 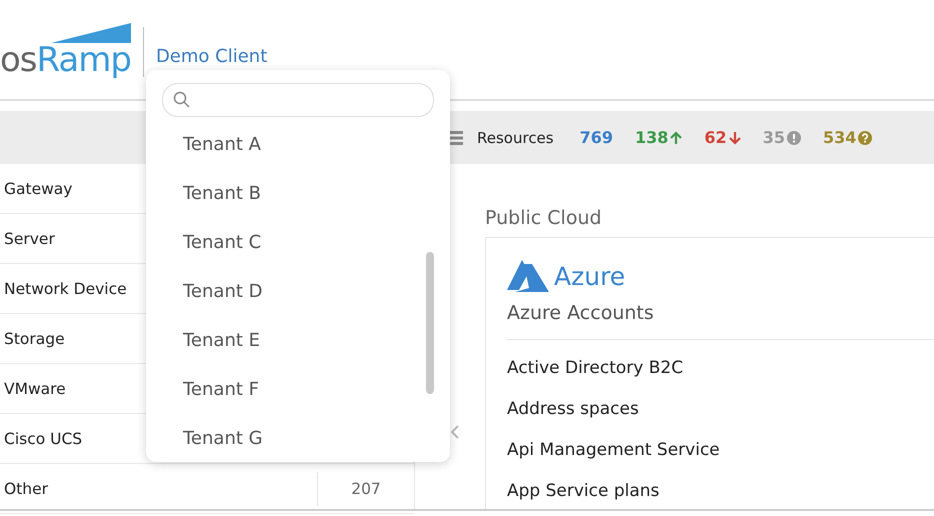 What do you see at coordinates (221, 340) in the screenshot?
I see `tenant-option: Tenant E` at bounding box center [221, 340].